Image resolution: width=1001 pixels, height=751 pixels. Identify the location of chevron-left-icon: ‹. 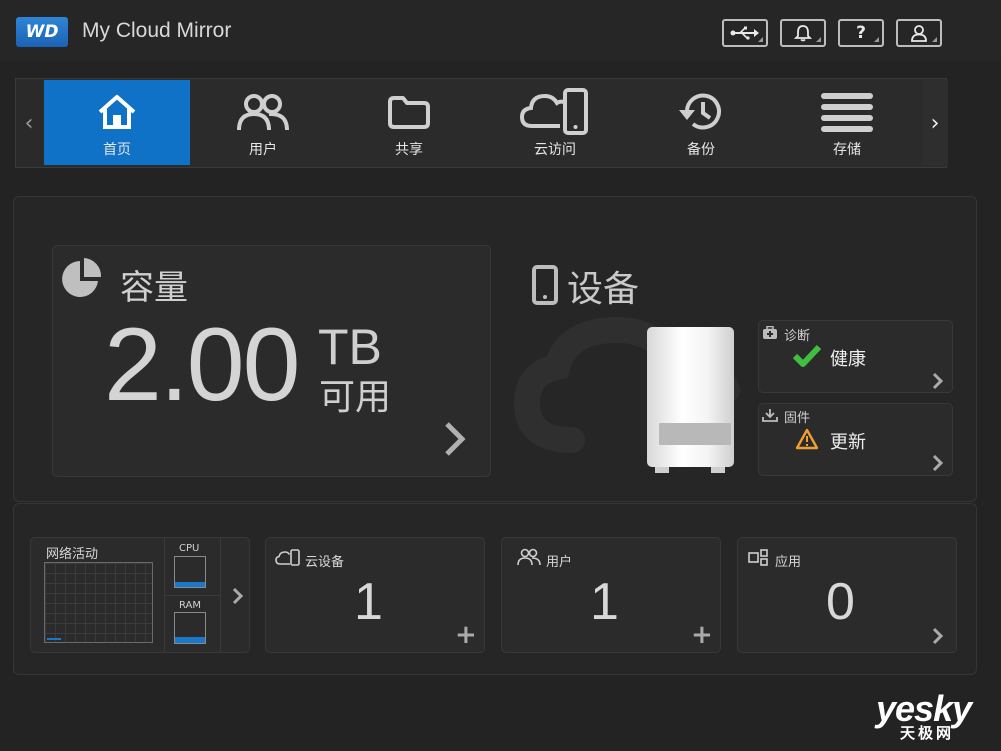
(29, 123).